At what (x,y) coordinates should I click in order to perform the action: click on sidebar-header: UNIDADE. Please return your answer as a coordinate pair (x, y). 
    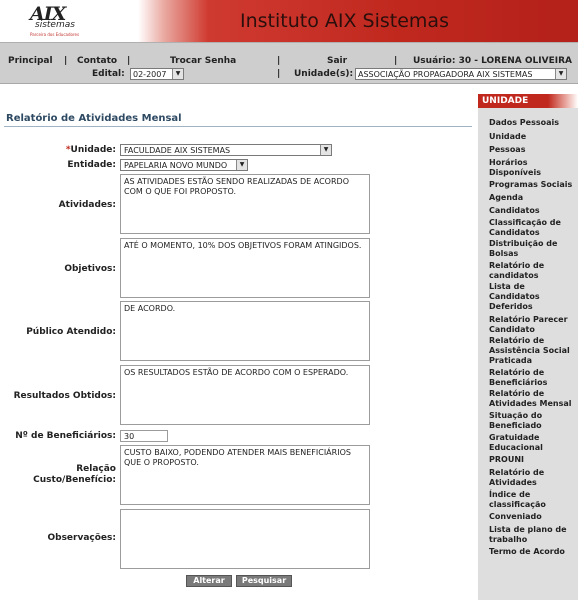
    Looking at the image, I should click on (528, 101).